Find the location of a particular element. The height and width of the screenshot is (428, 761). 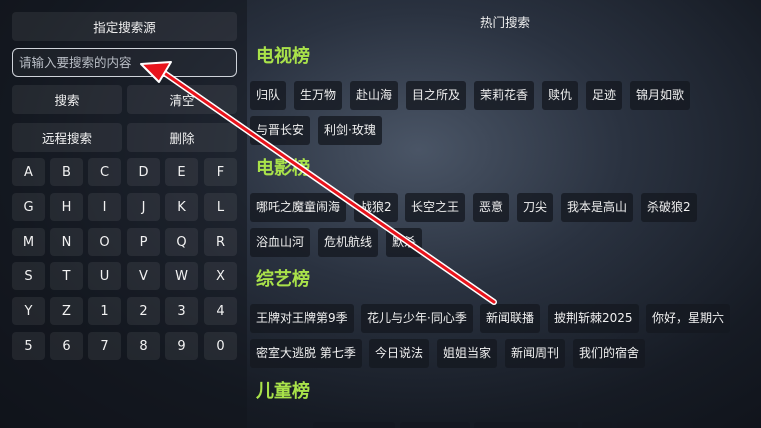

key-0: 0 is located at coordinates (220, 346).